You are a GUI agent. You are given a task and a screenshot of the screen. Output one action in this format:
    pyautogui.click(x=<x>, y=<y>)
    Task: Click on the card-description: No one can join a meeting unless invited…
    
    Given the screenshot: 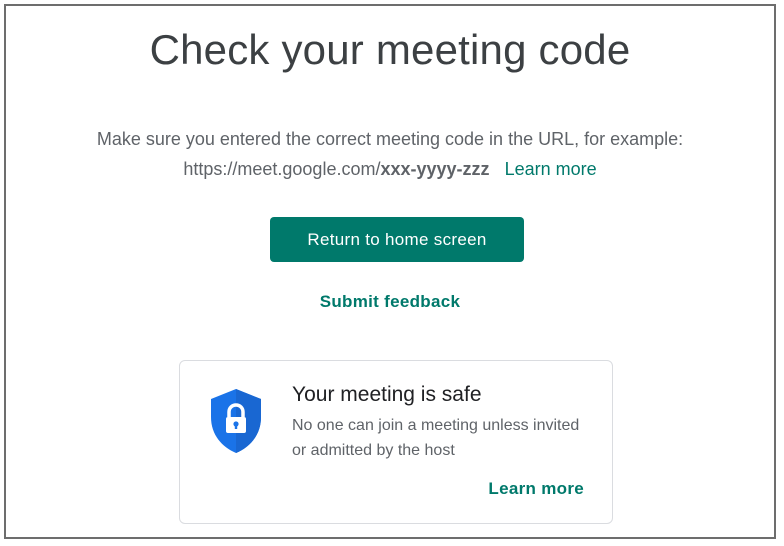 What is the action you would take?
    pyautogui.click(x=436, y=438)
    